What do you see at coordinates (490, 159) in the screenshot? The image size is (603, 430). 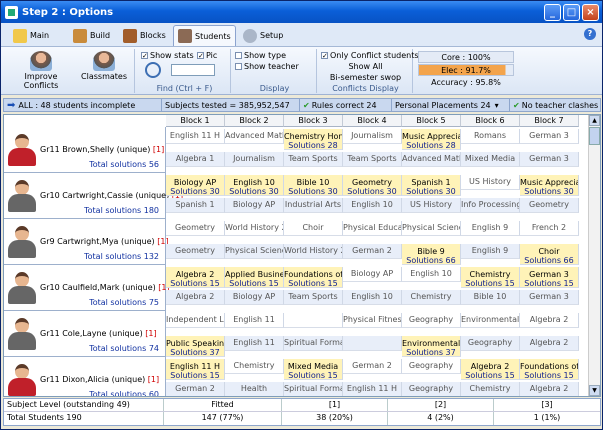 I see `option-cell: Mixed Media` at bounding box center [490, 159].